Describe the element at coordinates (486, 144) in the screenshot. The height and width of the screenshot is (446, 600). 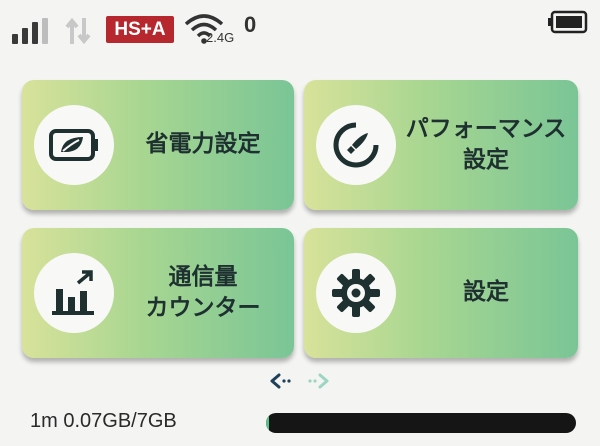
I see `tile-label: パフォーマンス 設定` at that location.